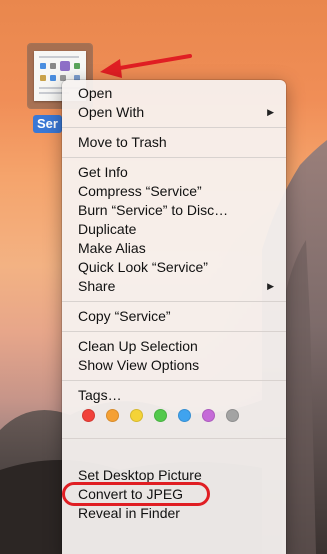  I want to click on menu-item-open: Open, so click(174, 93).